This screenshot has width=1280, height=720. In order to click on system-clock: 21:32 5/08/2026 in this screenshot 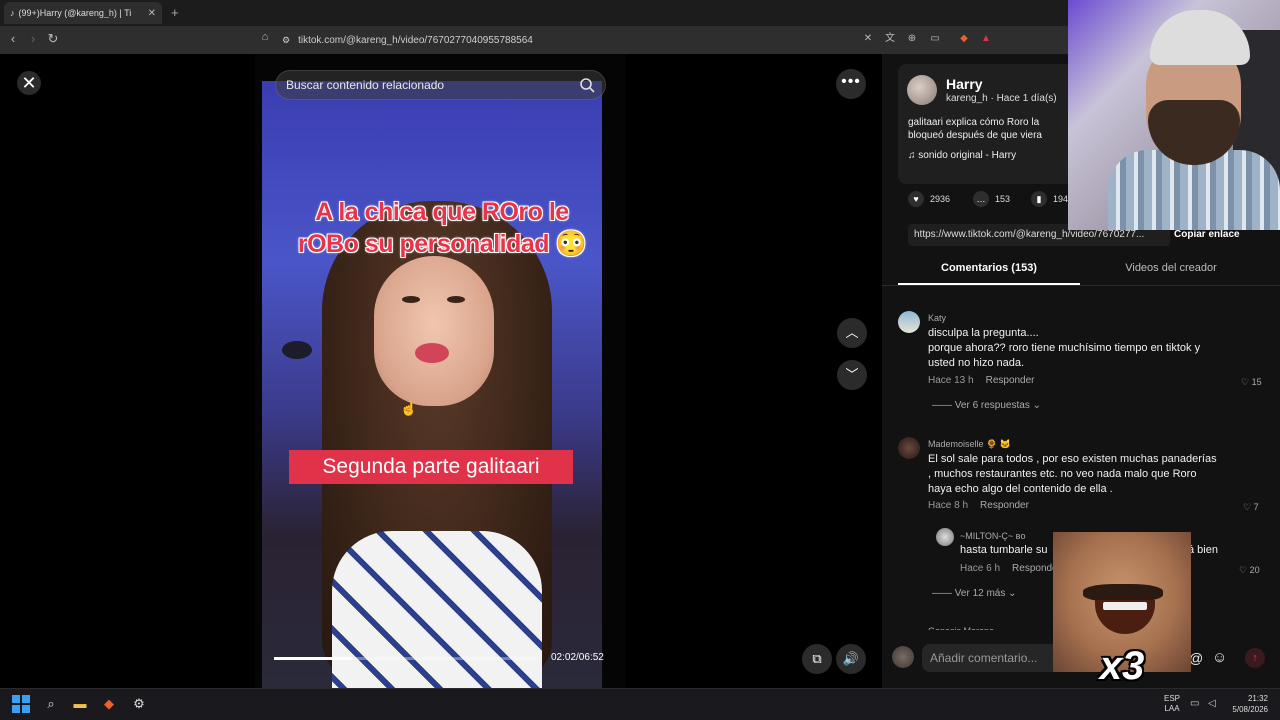, I will do `click(1247, 704)`.